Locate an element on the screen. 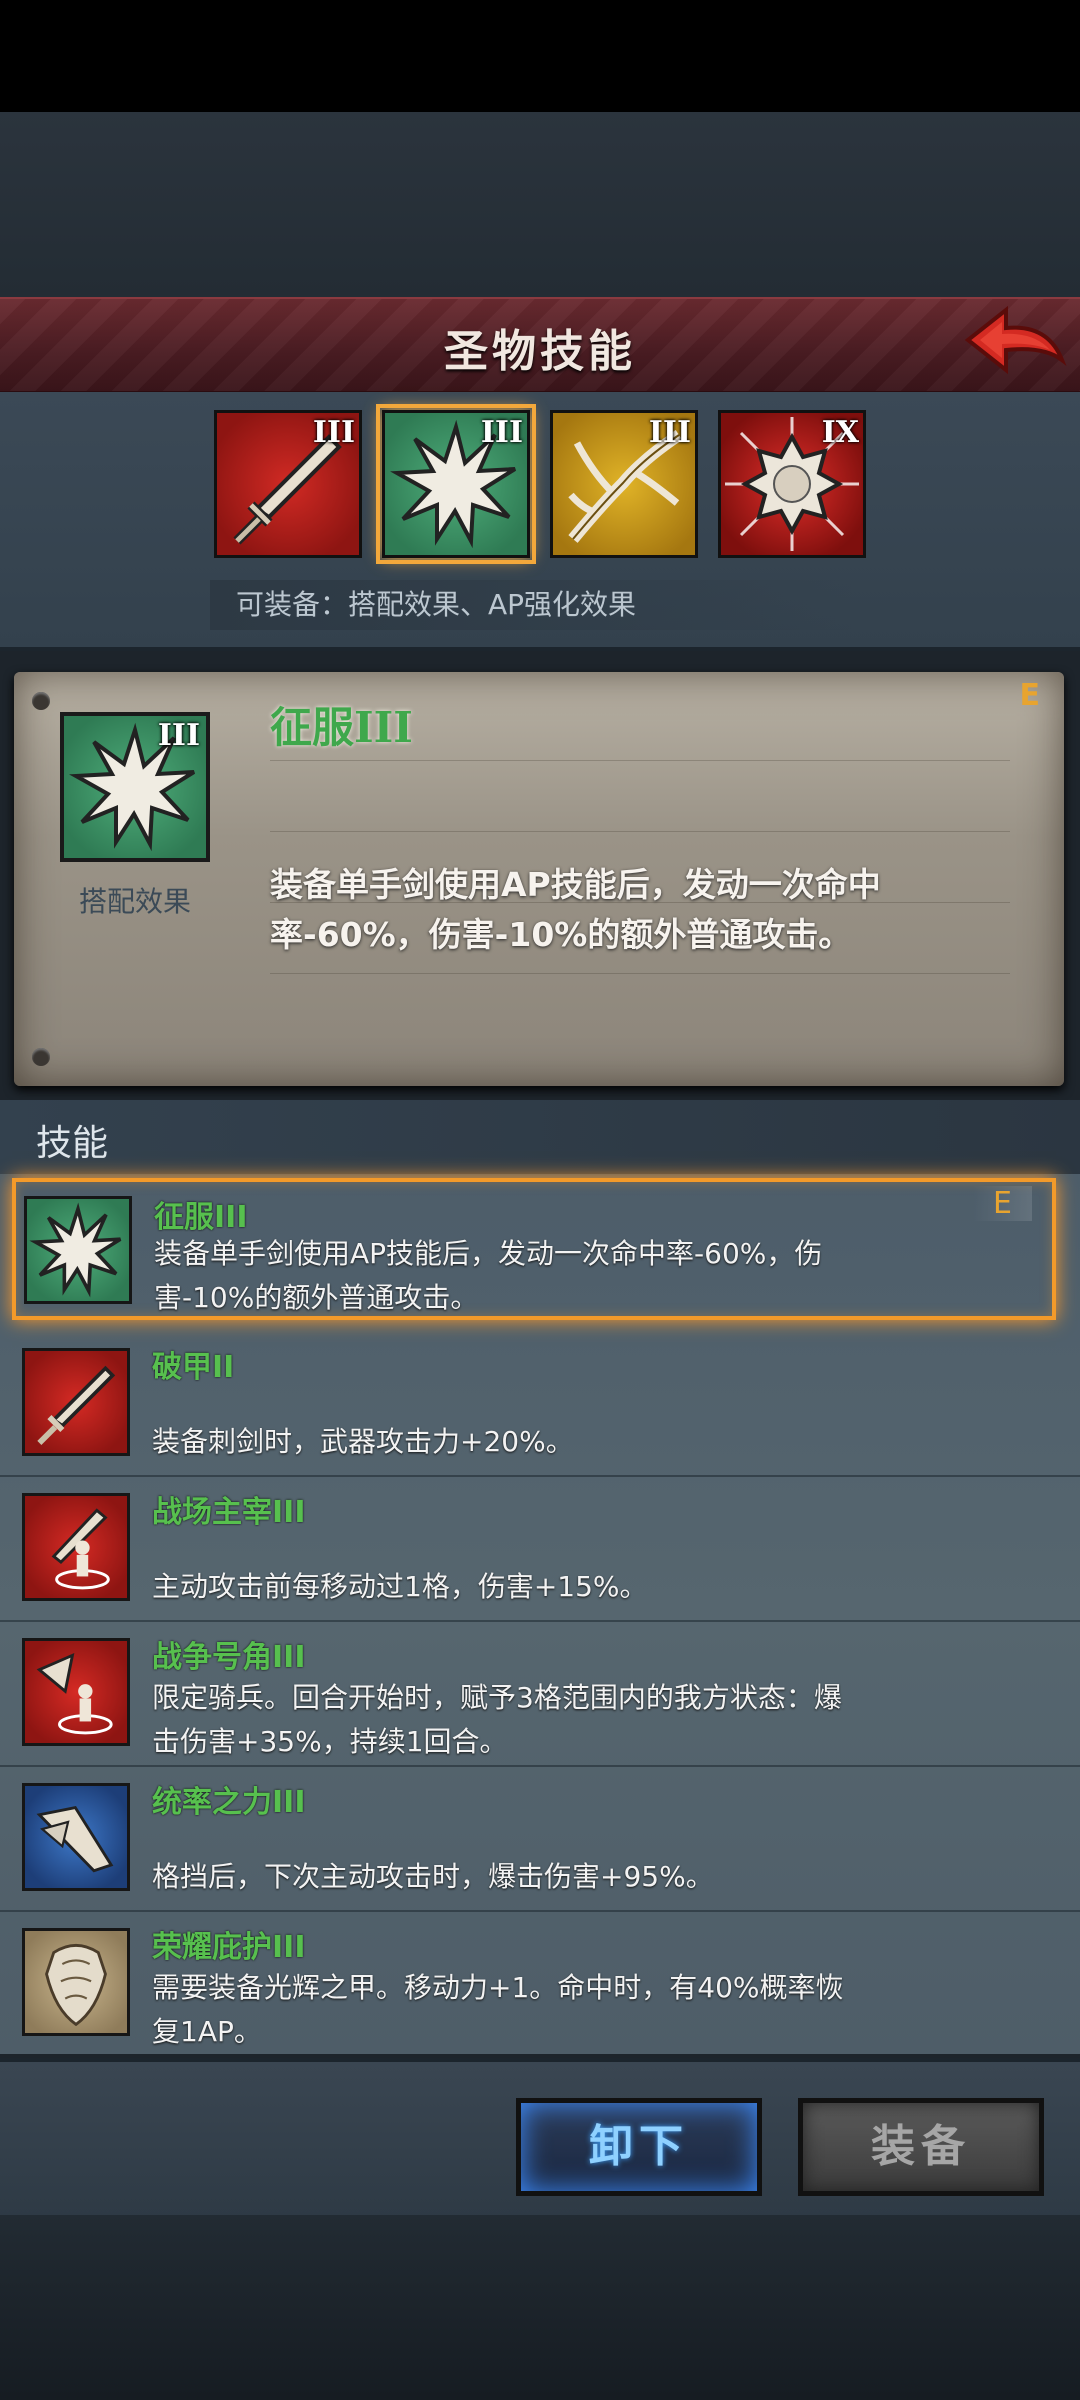 The height and width of the screenshot is (2400, 1080). skill-row-armor-break: 破甲II 装备刺剑时，武器攻击力+20%。 is located at coordinates (540, 1404).